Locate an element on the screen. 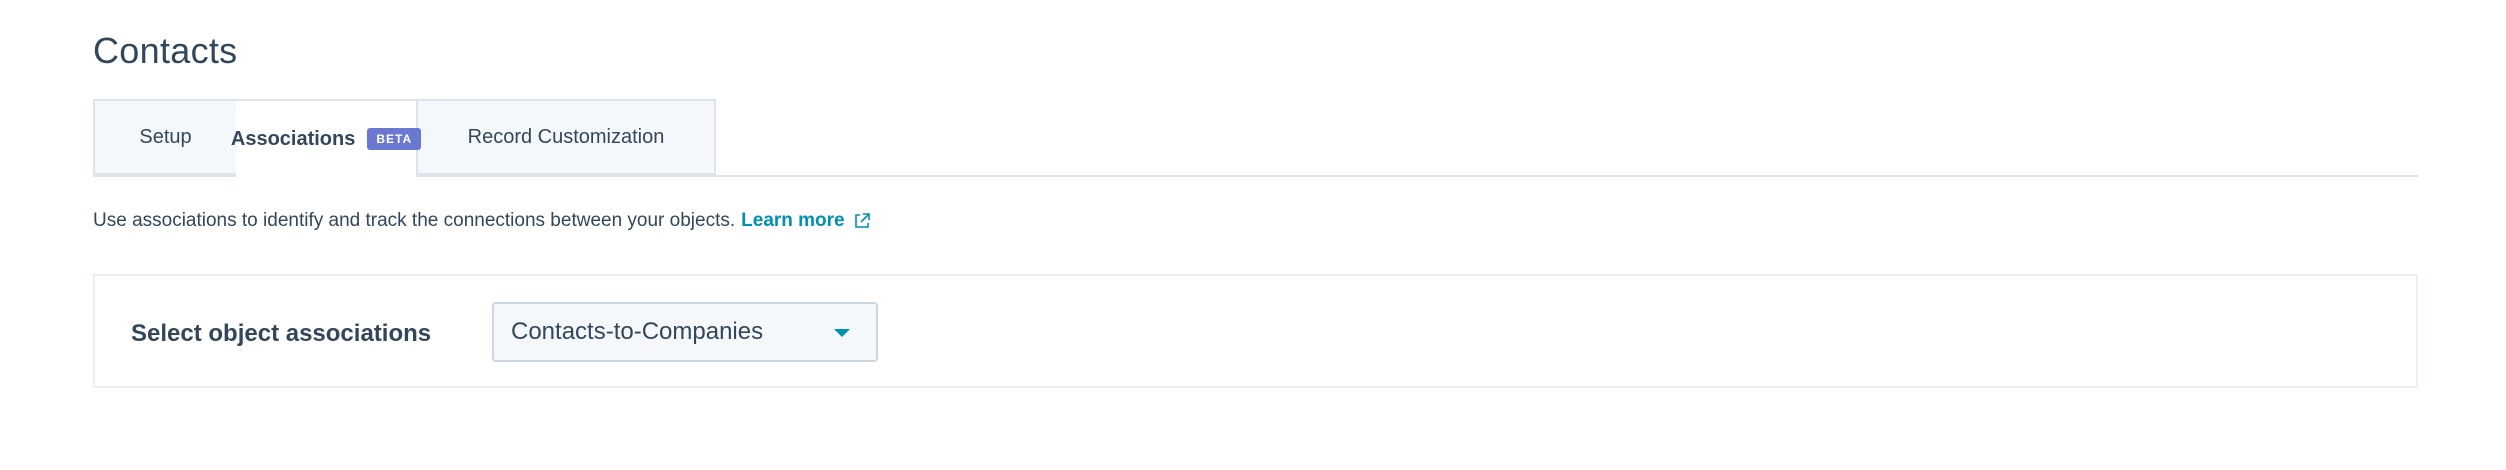  tab-associations: Associations BETA is located at coordinates (326, 138).